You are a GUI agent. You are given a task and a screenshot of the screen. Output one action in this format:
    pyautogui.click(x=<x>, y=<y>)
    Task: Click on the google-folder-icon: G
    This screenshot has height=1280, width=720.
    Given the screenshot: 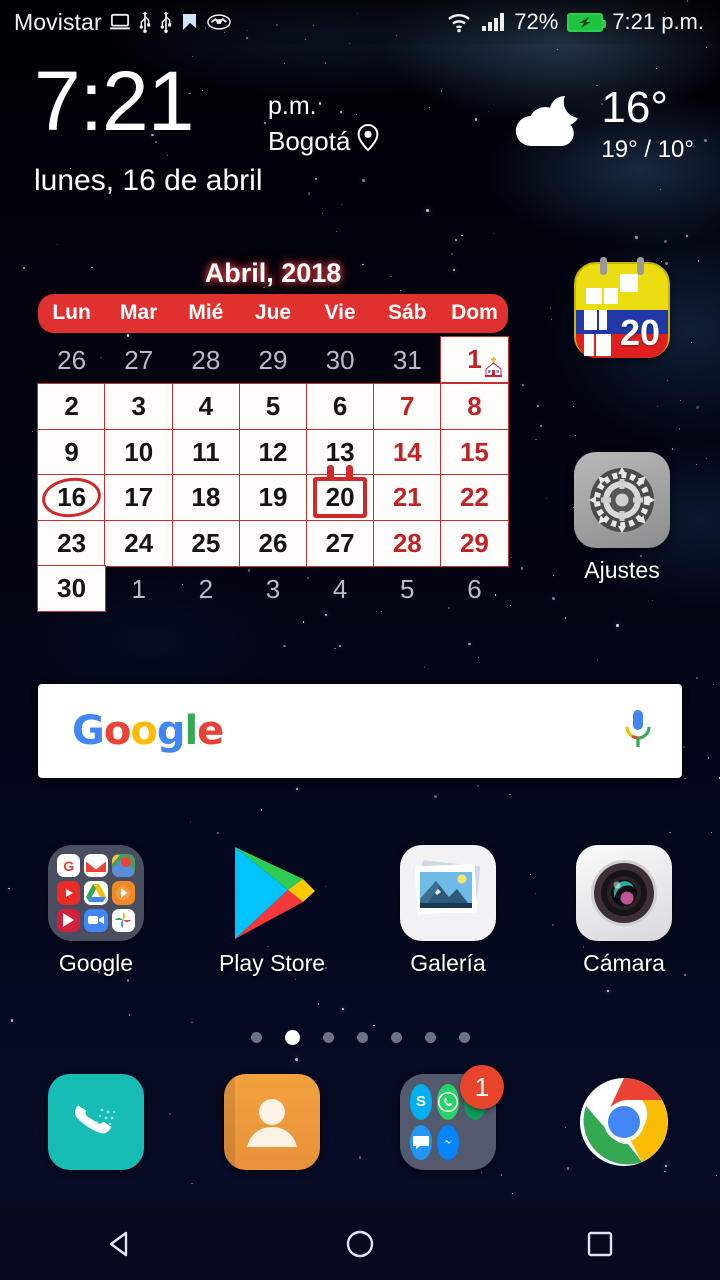 What is the action you would take?
    pyautogui.click(x=96, y=893)
    